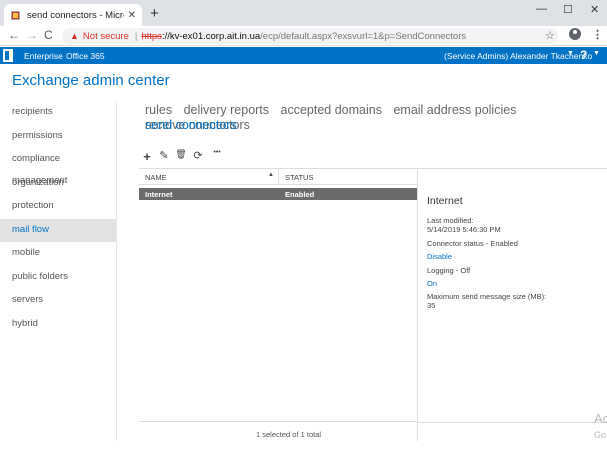 This screenshot has width=607, height=450. I want to click on office365-link: Office 365, so click(85, 56).